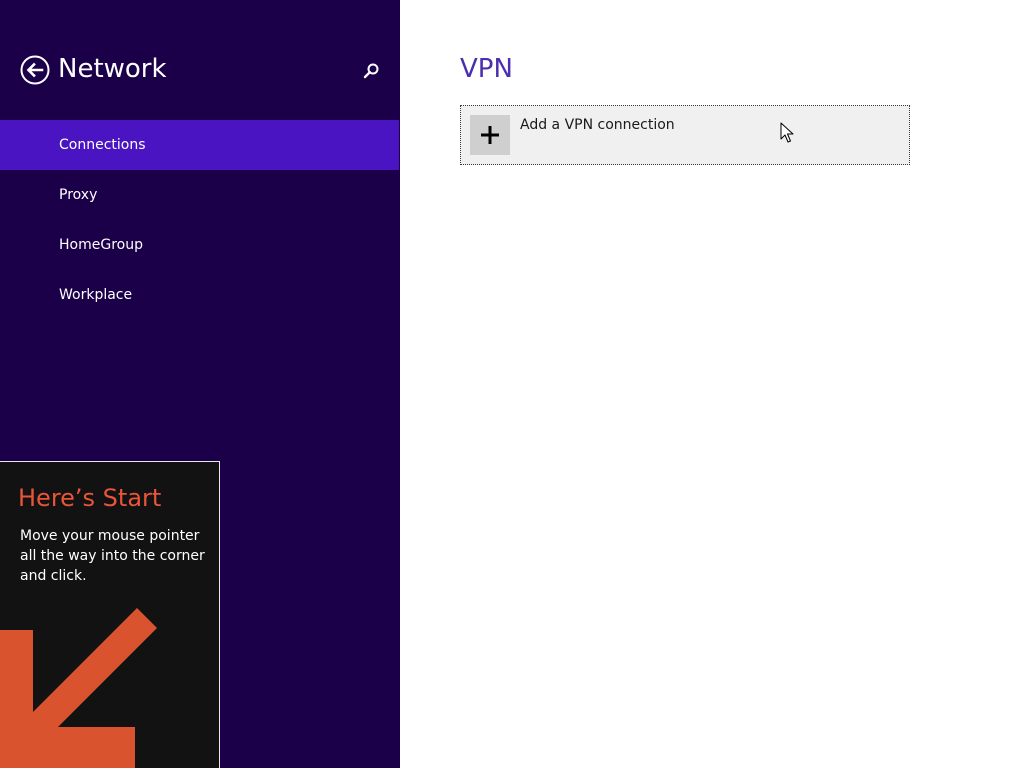  Describe the element at coordinates (201, 71) in the screenshot. I see `pane-header: Network` at that location.